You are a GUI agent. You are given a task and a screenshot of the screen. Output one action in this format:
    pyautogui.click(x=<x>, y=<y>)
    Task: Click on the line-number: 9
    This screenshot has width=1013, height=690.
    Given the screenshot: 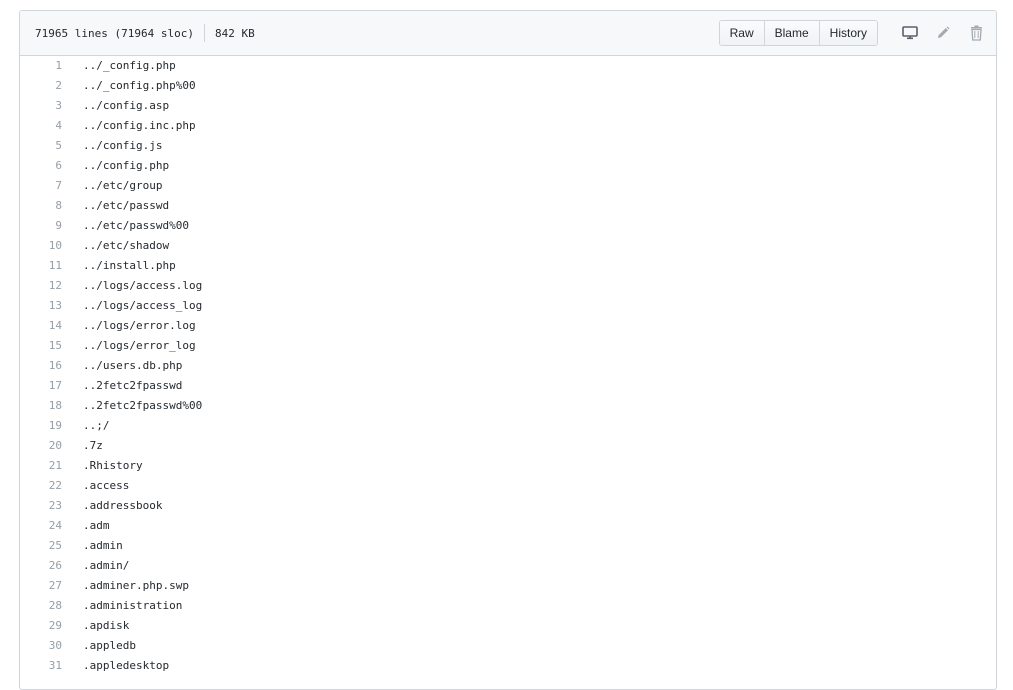 What is the action you would take?
    pyautogui.click(x=41, y=226)
    